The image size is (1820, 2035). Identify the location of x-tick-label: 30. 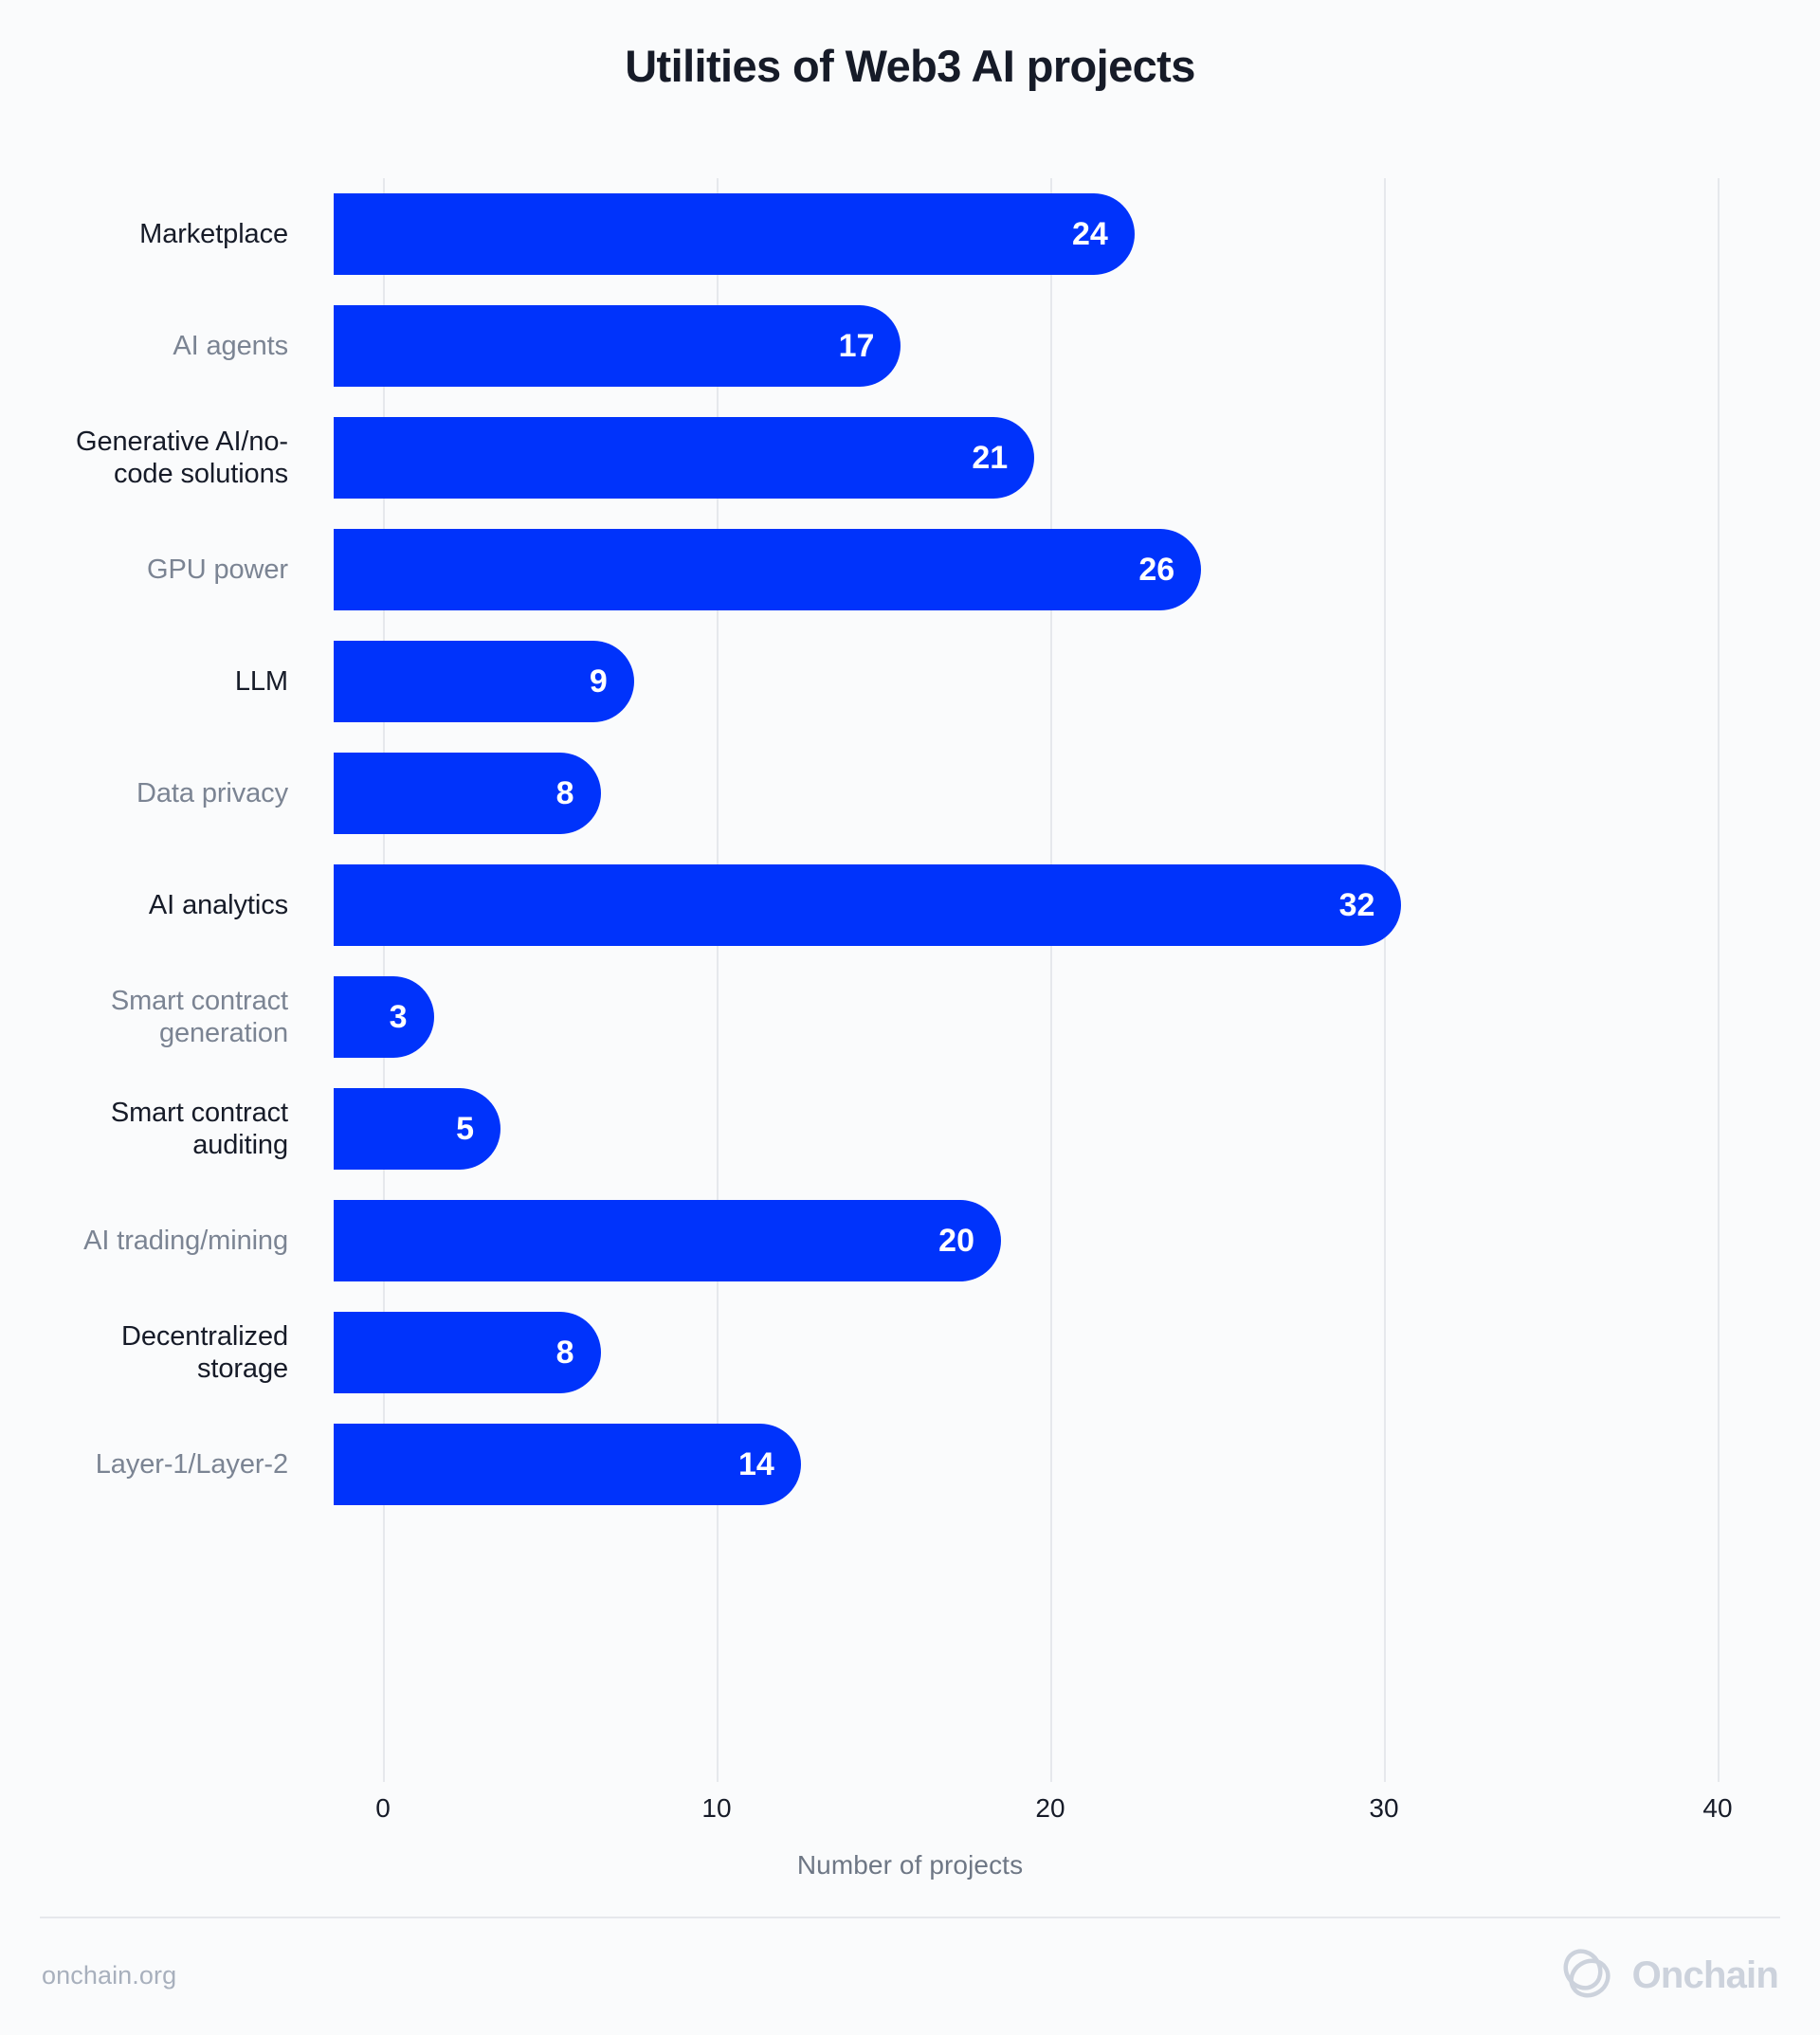
(1384, 1808).